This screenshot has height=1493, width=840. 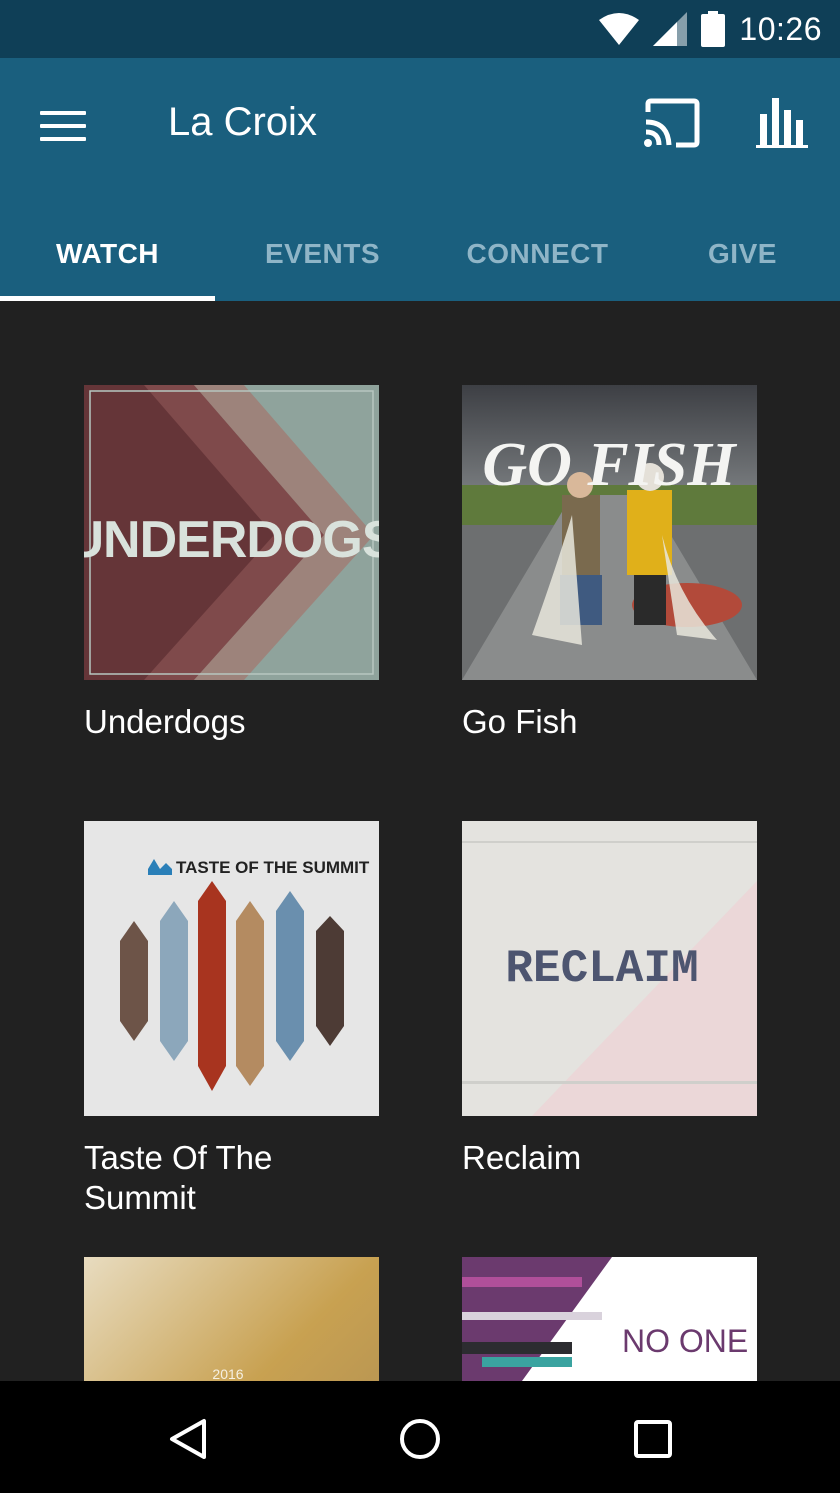 What do you see at coordinates (609, 465) in the screenshot?
I see `go-fish-artwork-text: GO FISH` at bounding box center [609, 465].